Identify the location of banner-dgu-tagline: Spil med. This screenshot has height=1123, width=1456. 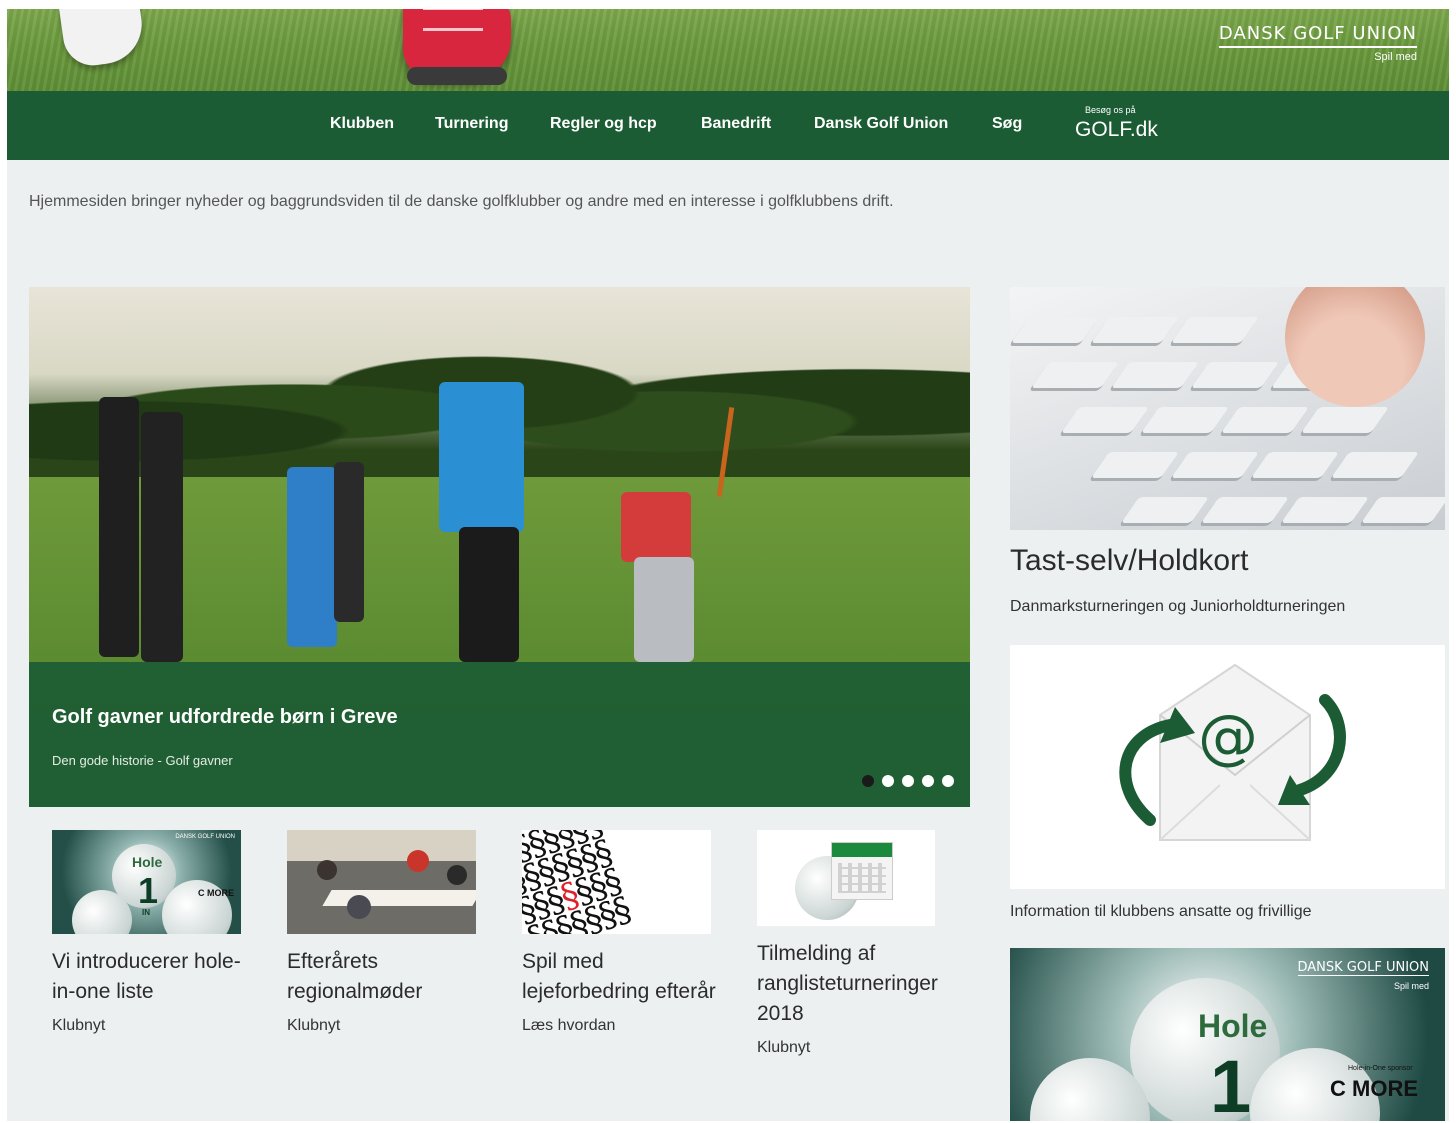
(1411, 986).